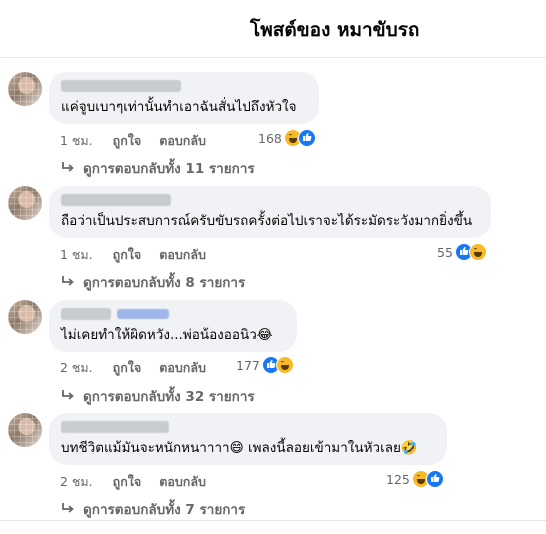  What do you see at coordinates (270, 138) in the screenshot?
I see `reaction-count: 168` at bounding box center [270, 138].